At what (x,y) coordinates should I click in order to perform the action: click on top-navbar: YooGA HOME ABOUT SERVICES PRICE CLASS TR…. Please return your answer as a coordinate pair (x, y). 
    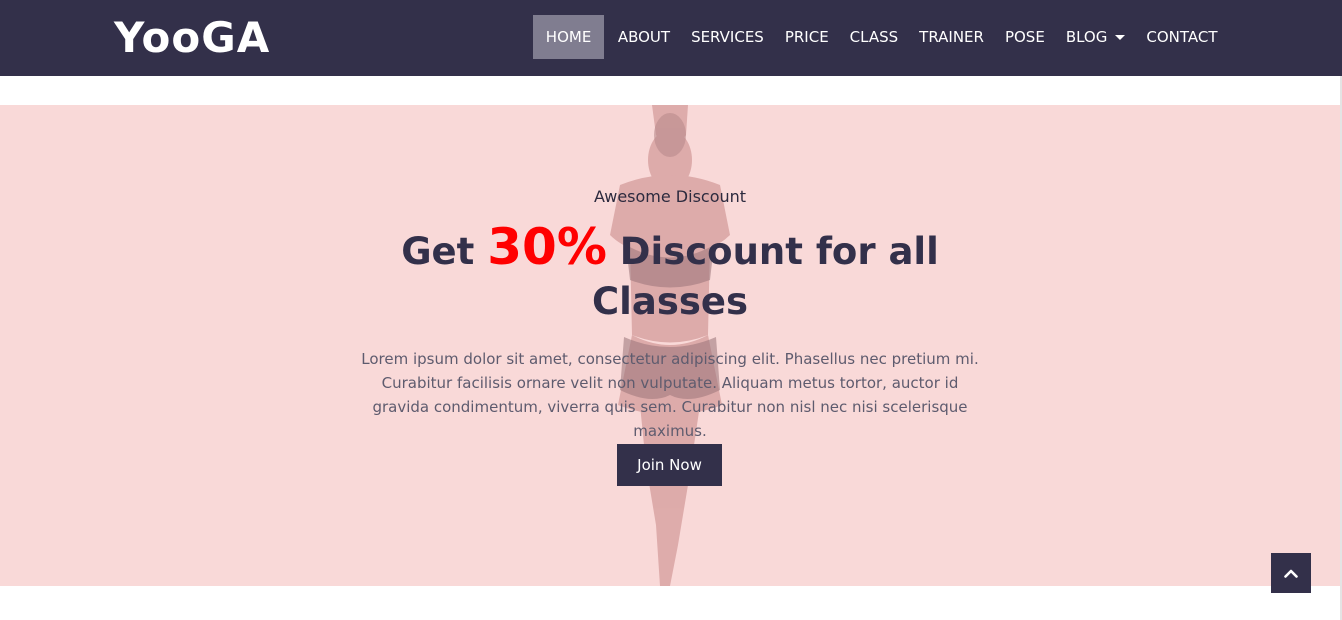
    Looking at the image, I should click on (671, 38).